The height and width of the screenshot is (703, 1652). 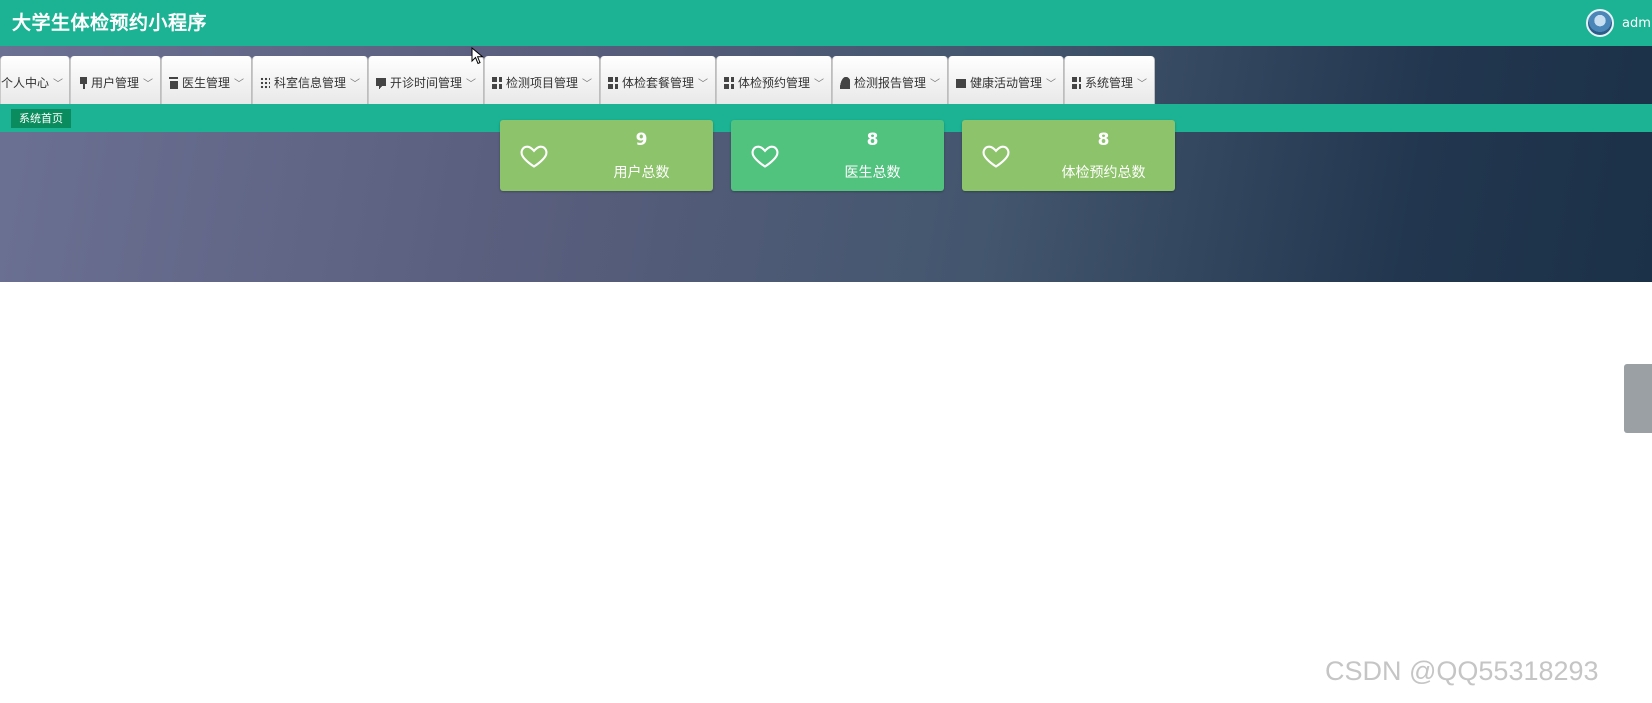 I want to click on dots-icon, so click(x=265, y=82).